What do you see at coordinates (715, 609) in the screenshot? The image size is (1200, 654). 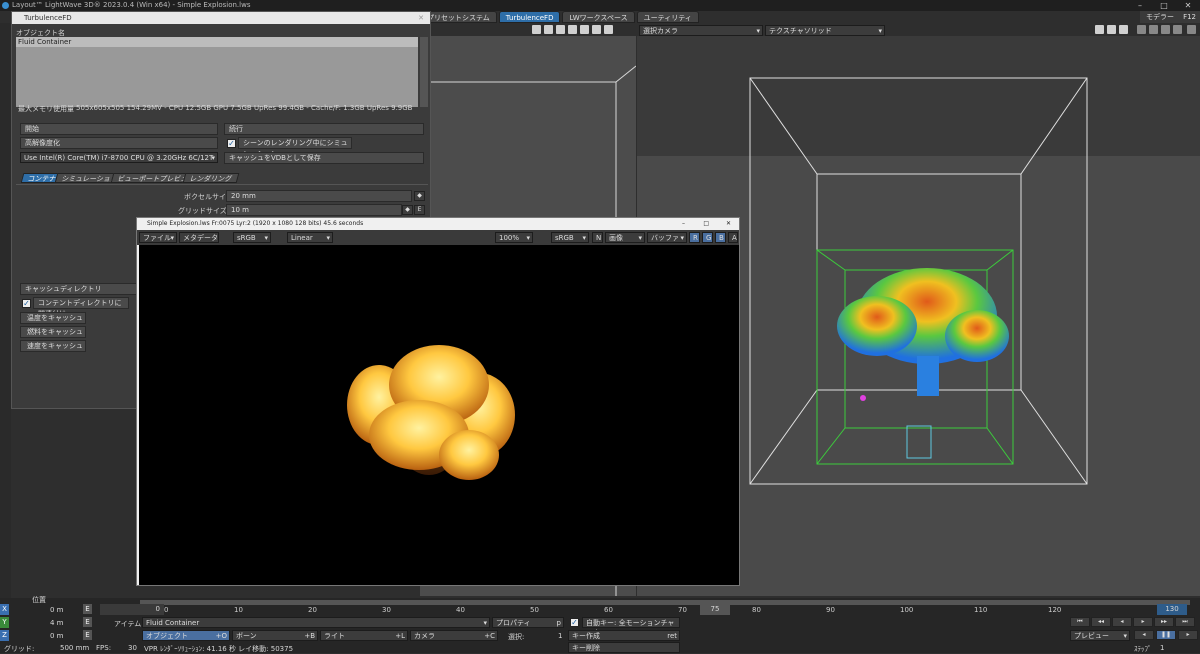 I see `current-frame: 75` at bounding box center [715, 609].